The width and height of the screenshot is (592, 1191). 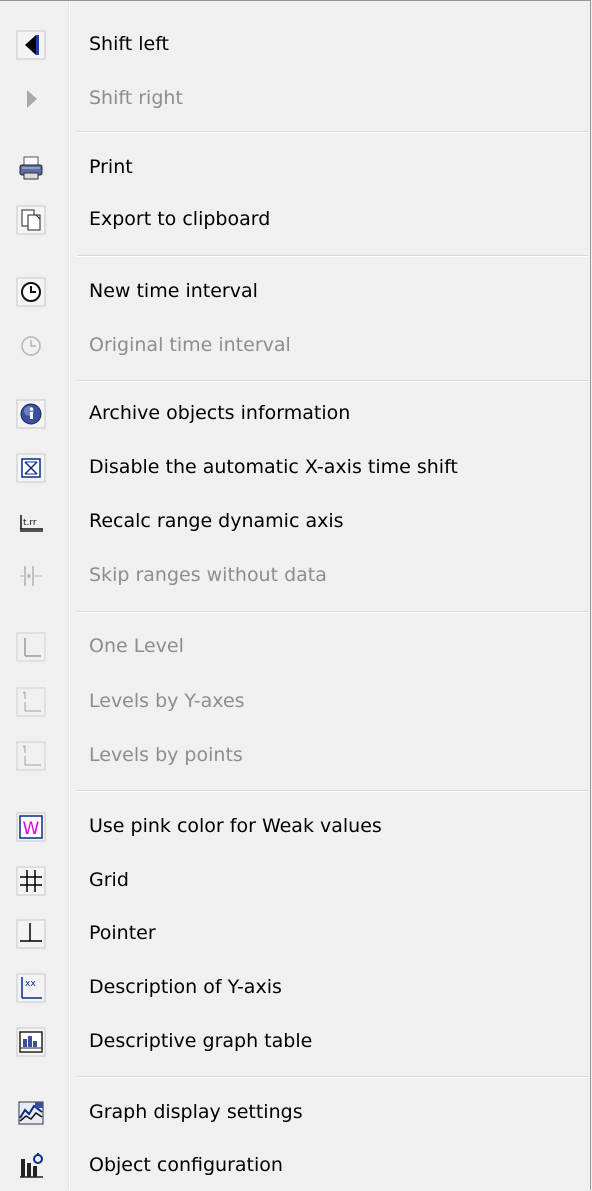 I want to click on menu-item-label: Levels by Y-axes, so click(x=167, y=701).